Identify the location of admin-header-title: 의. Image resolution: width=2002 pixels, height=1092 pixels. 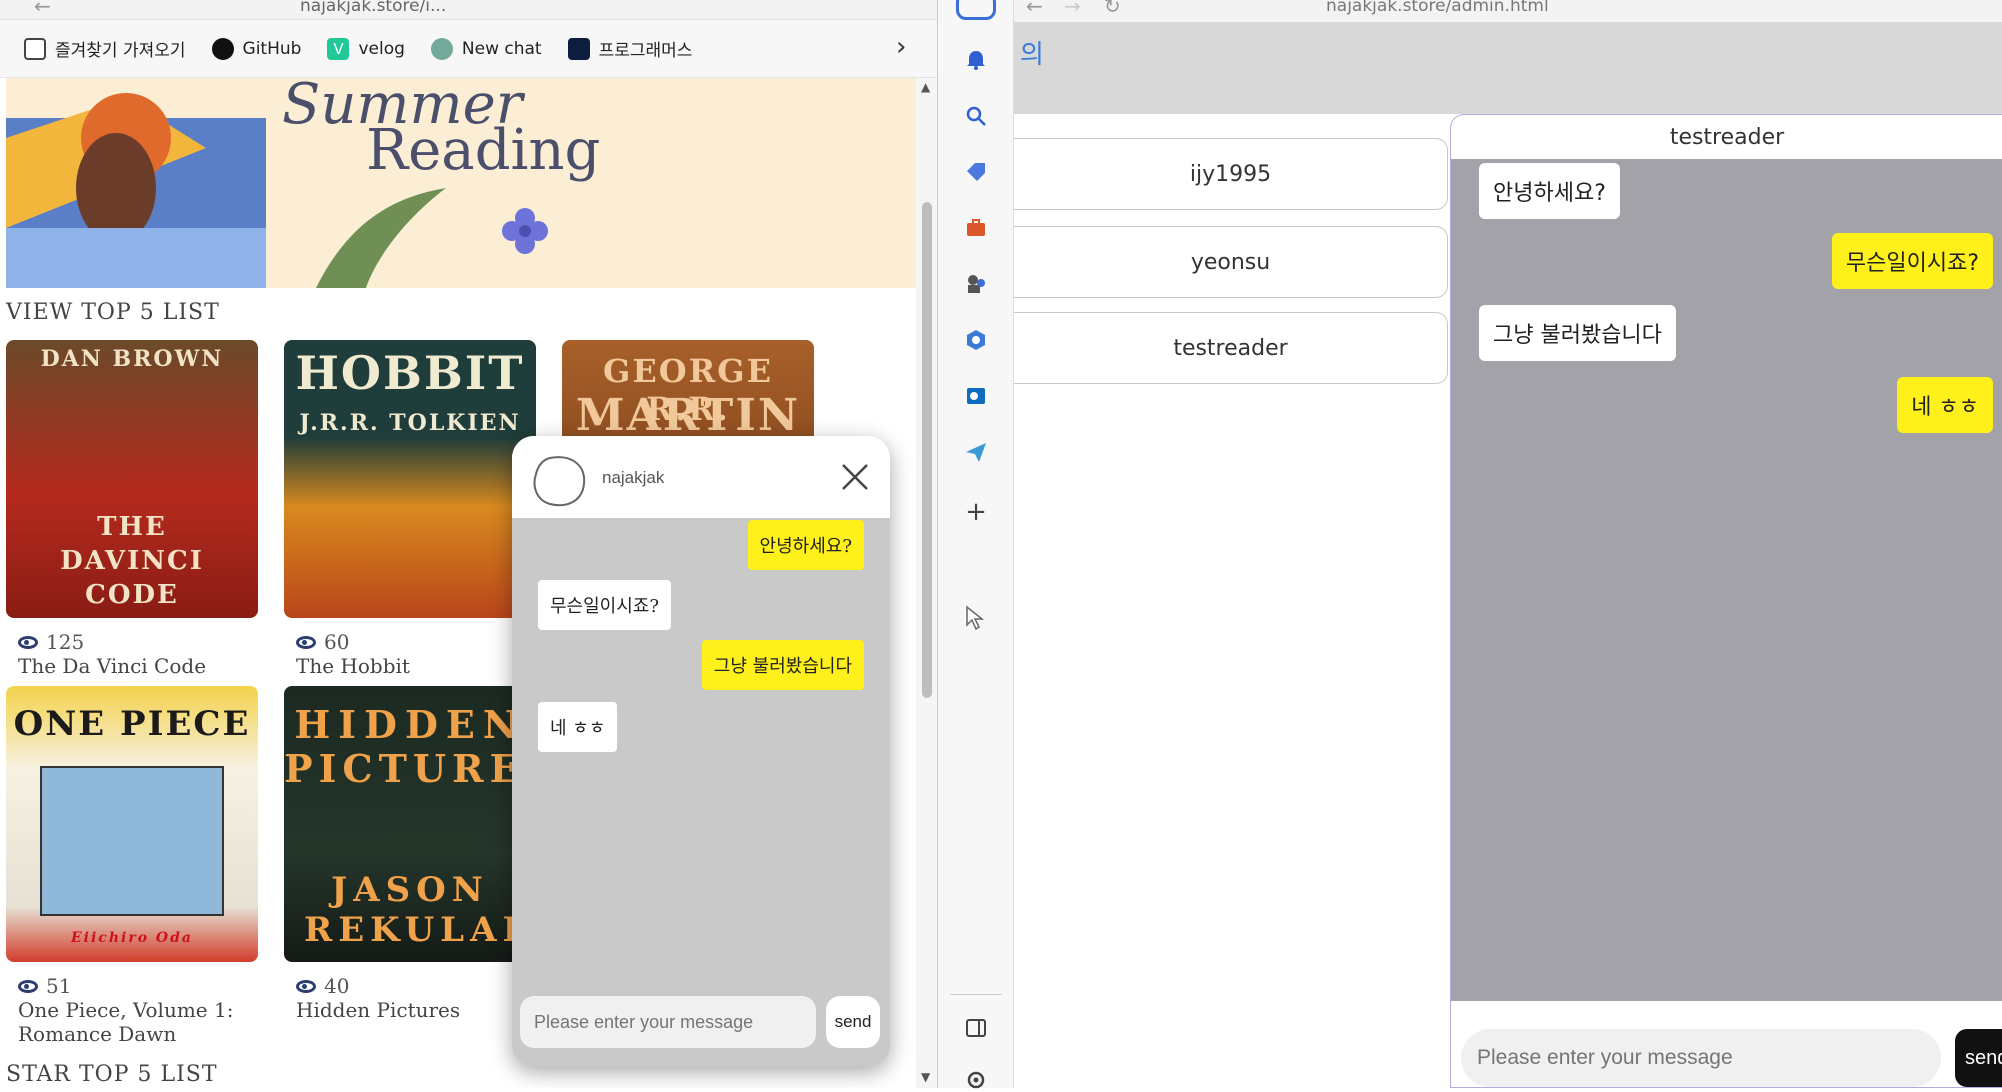
(1032, 55).